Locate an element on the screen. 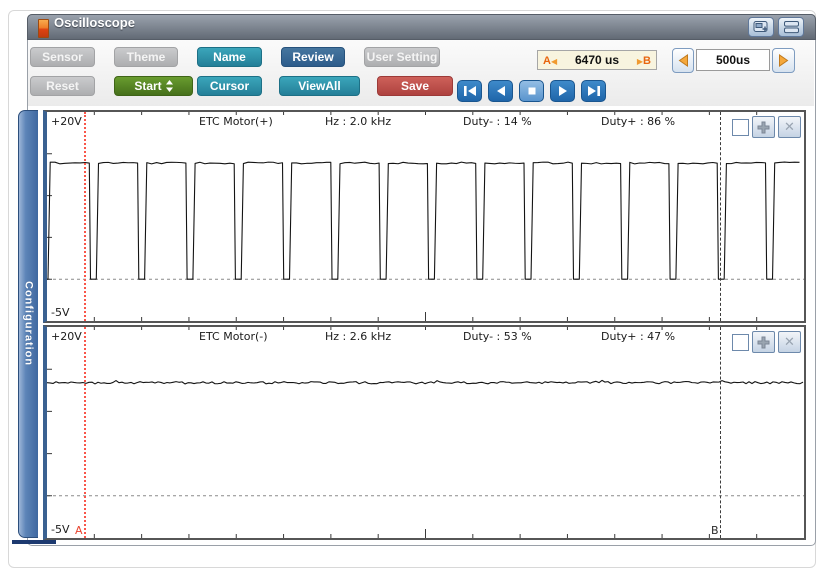 This screenshot has height=578, width=824. window-title: Oscilloscope is located at coordinates (94, 22).